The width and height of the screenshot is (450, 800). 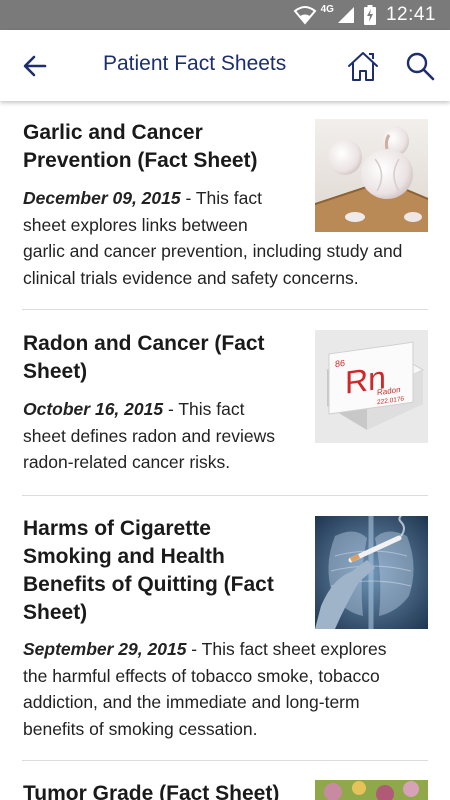 What do you see at coordinates (151, 791) in the screenshot?
I see `card-title: Tumor Grade (Fact Sheet)` at bounding box center [151, 791].